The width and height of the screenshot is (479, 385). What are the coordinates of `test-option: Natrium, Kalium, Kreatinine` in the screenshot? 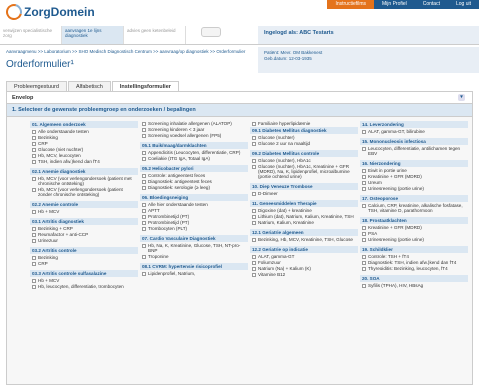 It's located at (304, 222).